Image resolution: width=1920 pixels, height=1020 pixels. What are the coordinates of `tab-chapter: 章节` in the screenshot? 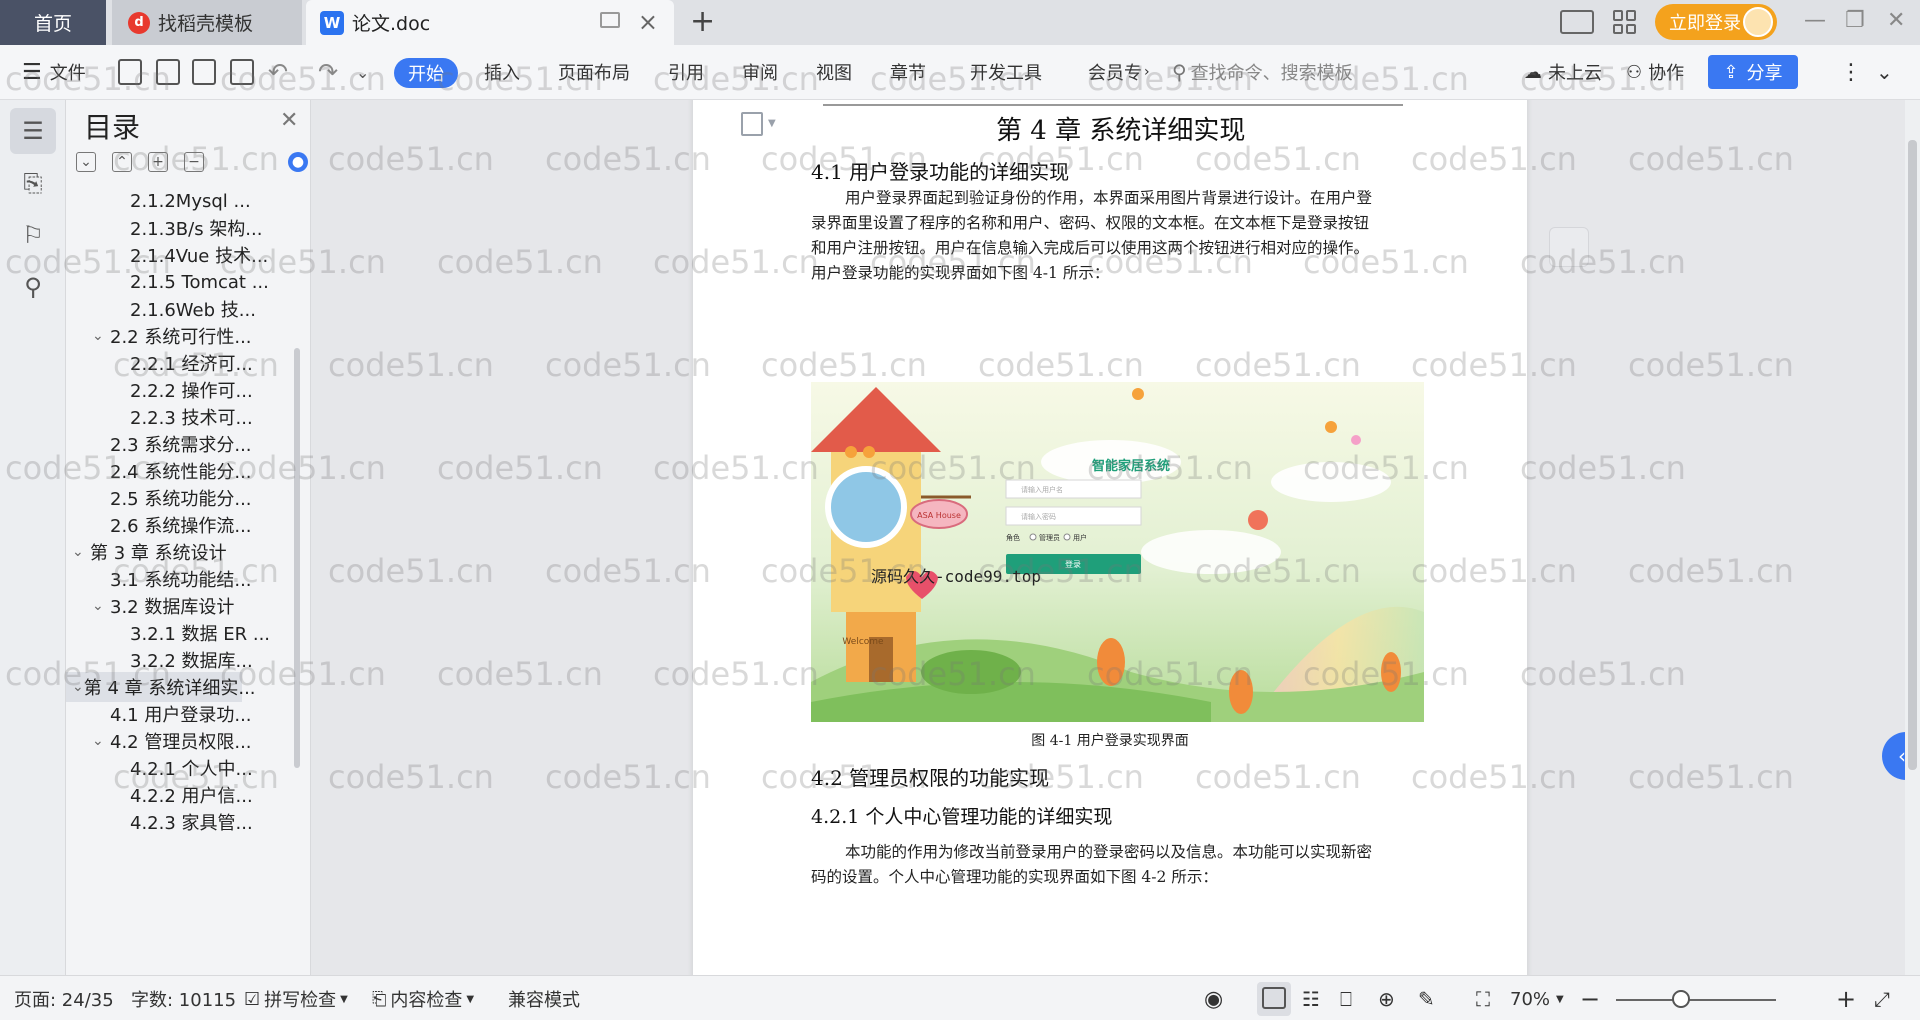 It's located at (908, 72).